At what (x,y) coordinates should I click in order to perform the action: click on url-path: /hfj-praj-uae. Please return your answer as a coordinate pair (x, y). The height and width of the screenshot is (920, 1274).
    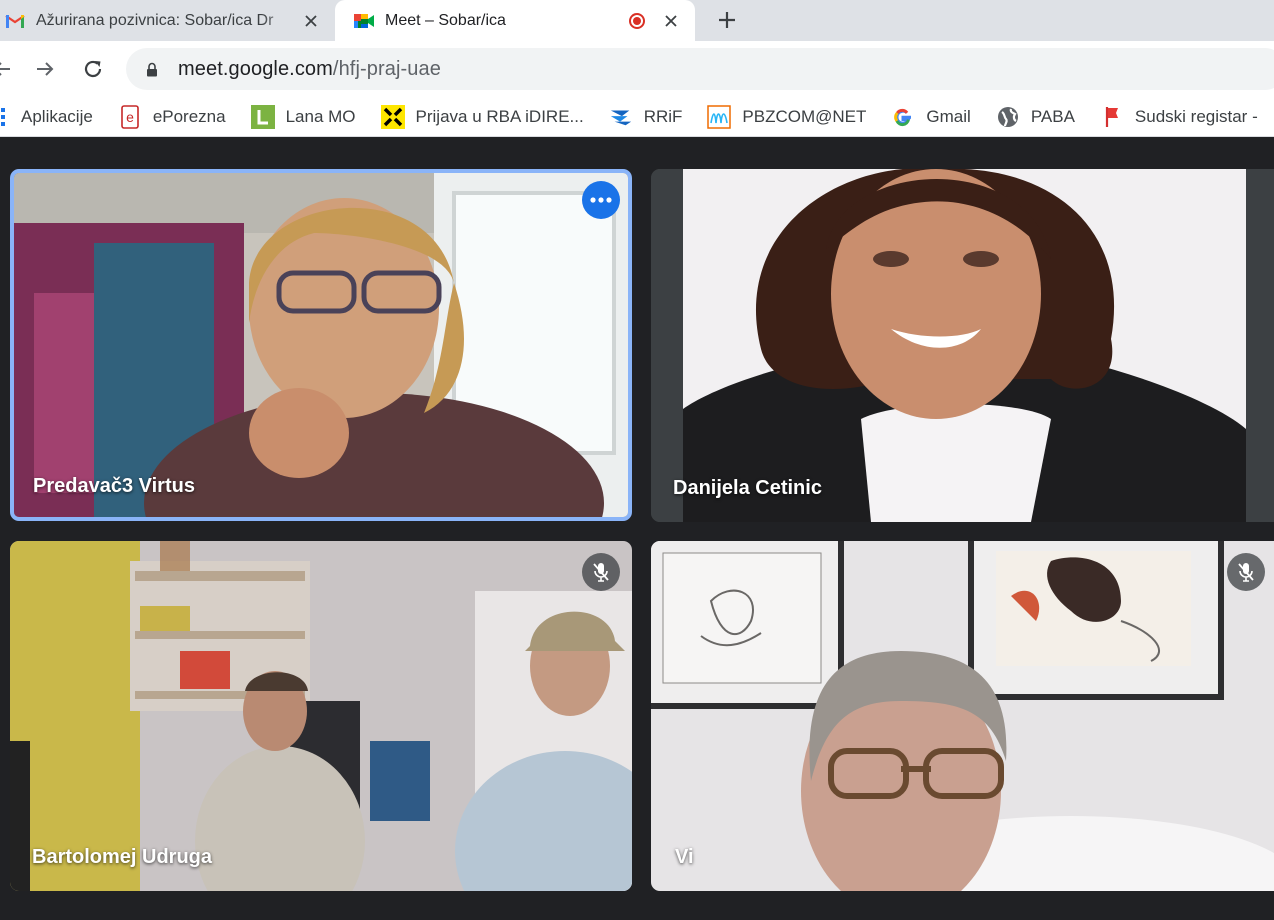
    Looking at the image, I should click on (386, 68).